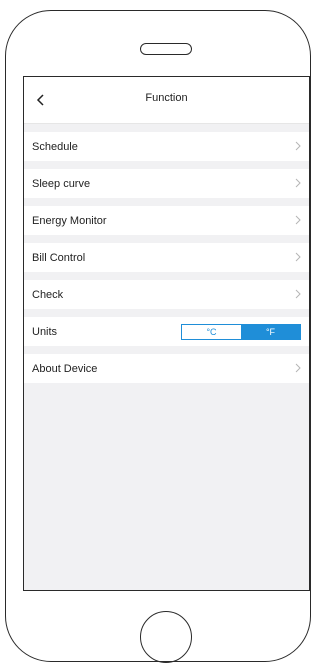 Image resolution: width=320 pixels, height=663 pixels. Describe the element at coordinates (166, 368) in the screenshot. I see `menu-item-about-device: About Device` at that location.